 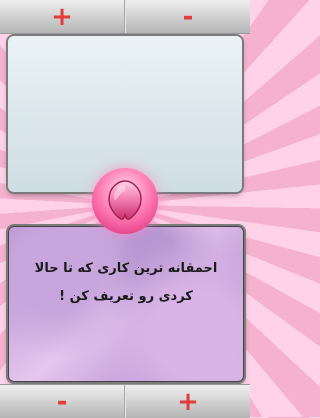 I want to click on top-plus-button: +, so click(x=62, y=16).